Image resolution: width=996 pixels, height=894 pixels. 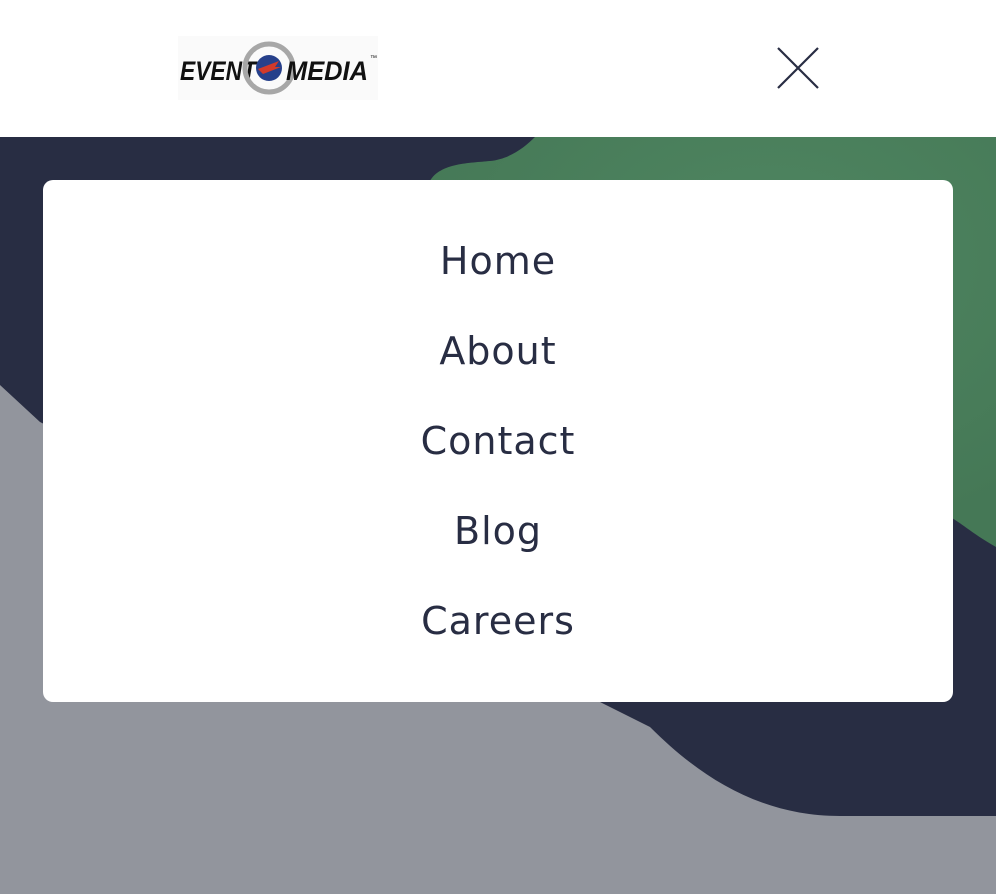 What do you see at coordinates (373, 58) in the screenshot?
I see `logo-trademark: ™` at bounding box center [373, 58].